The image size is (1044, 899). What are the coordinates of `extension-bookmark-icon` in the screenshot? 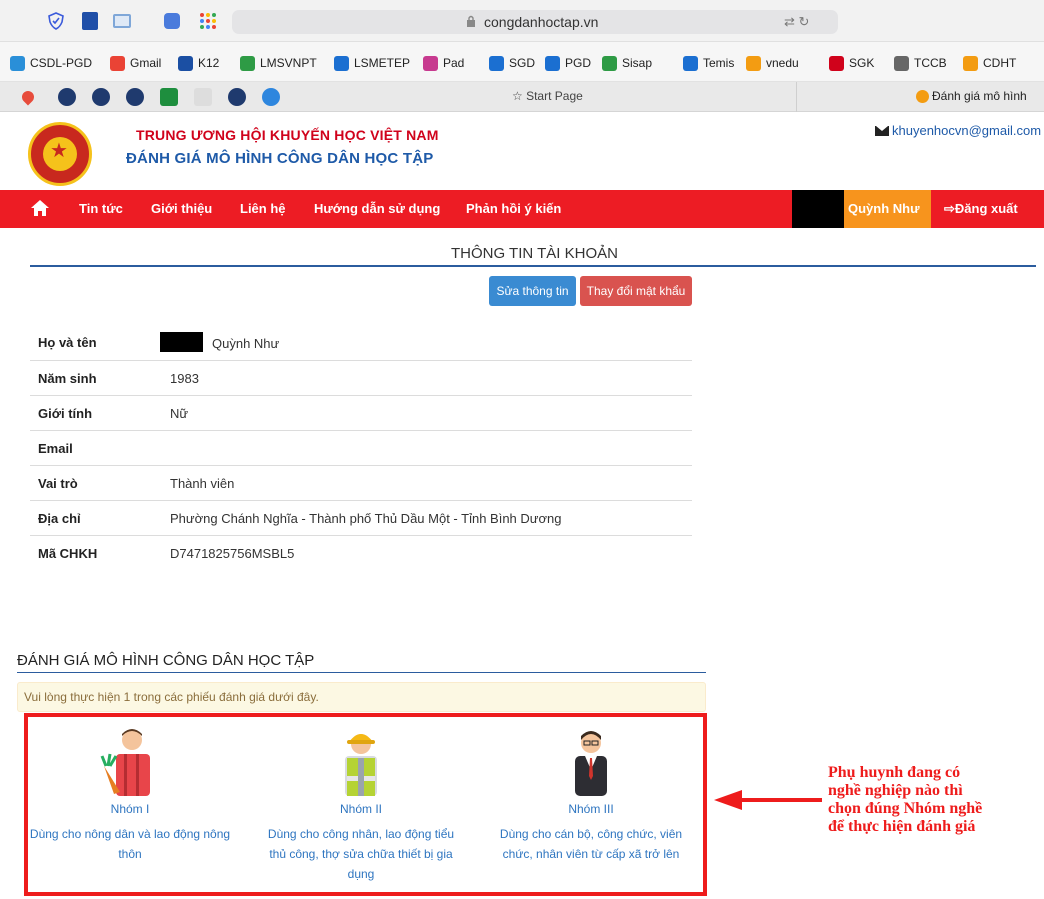 It's located at (90, 21).